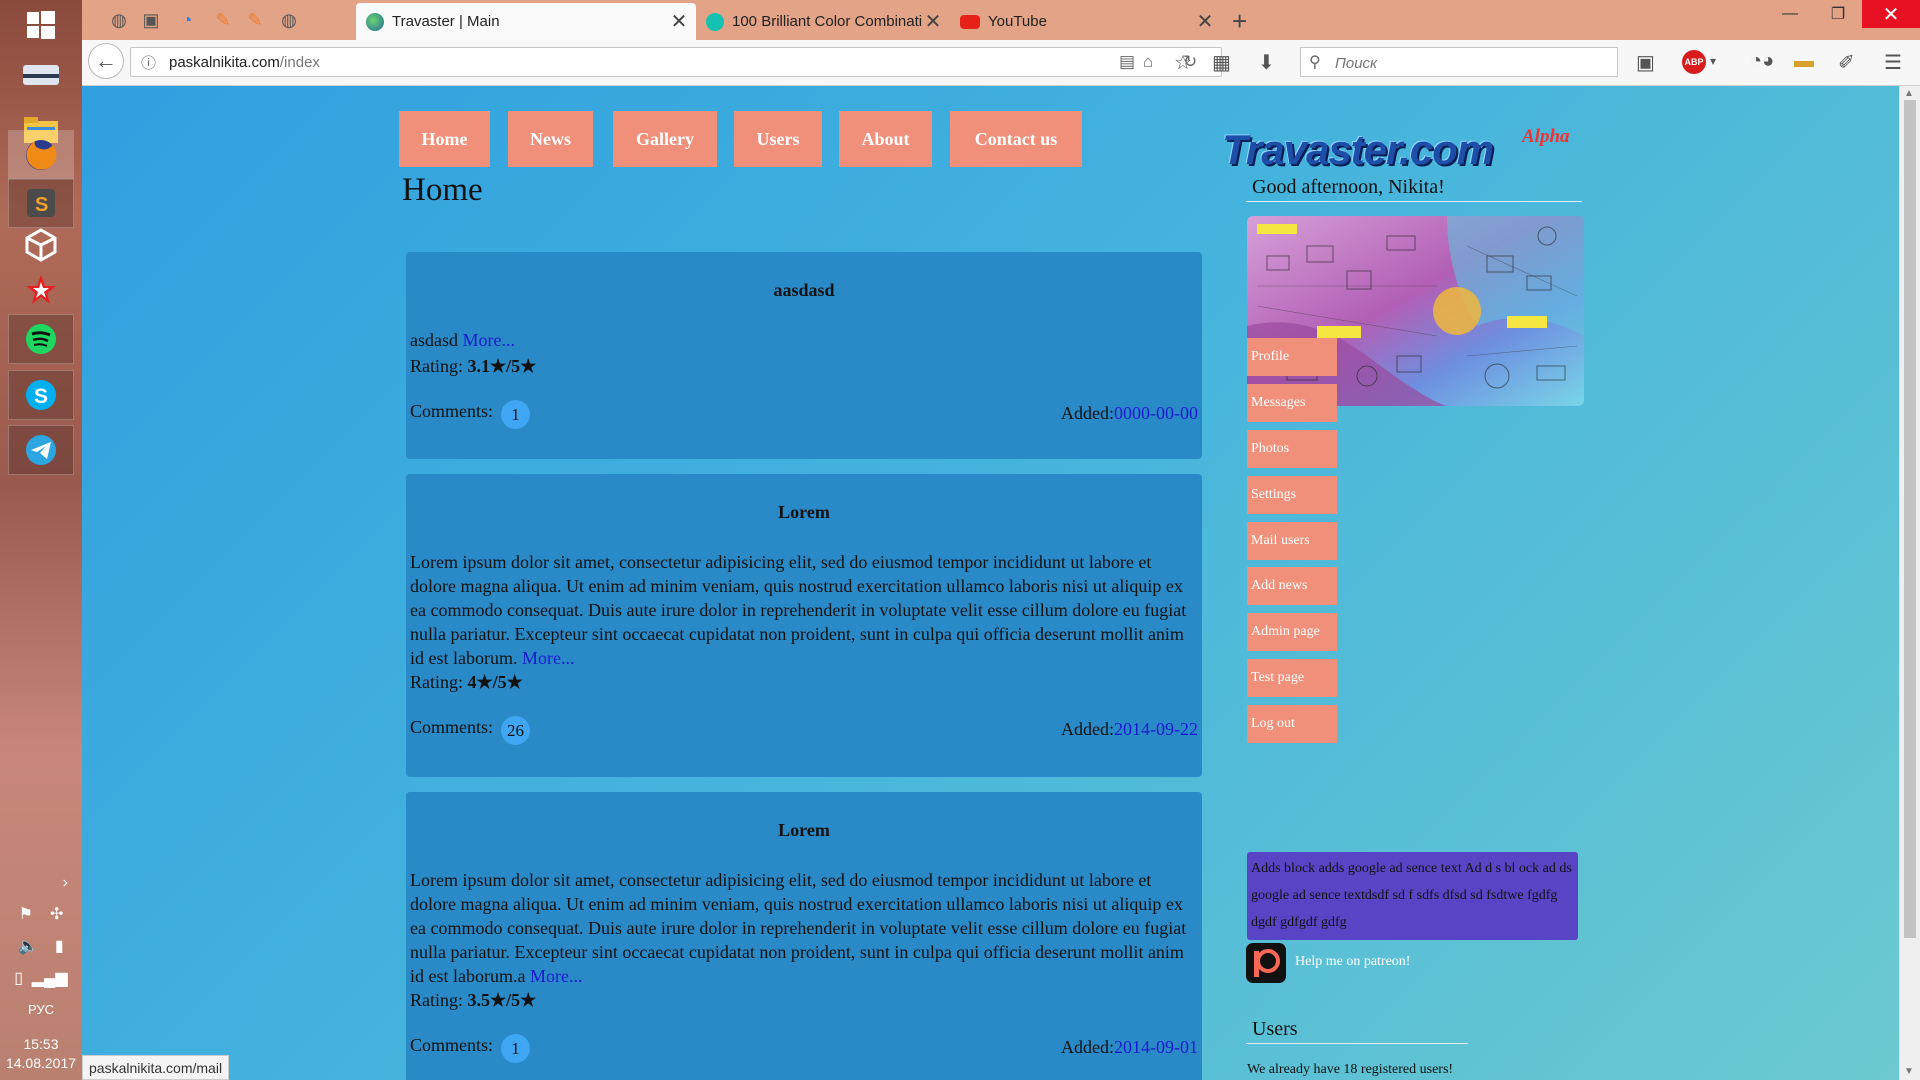 This screenshot has height=1080, width=1920. Describe the element at coordinates (1790, 14) in the screenshot. I see `window-minimize-icon: —` at that location.